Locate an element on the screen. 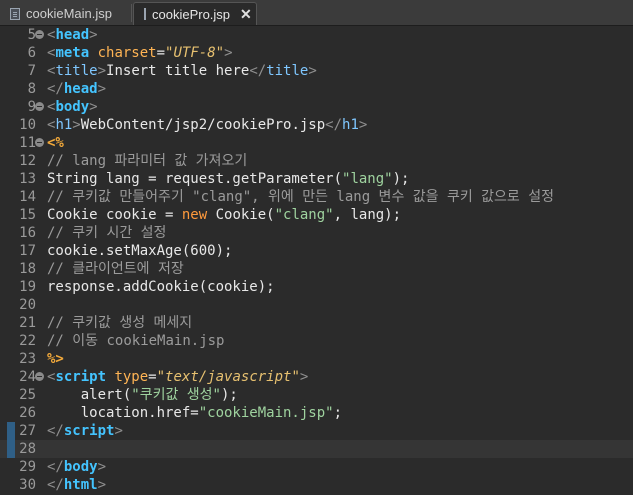  line-number: 30 is located at coordinates (27, 485).